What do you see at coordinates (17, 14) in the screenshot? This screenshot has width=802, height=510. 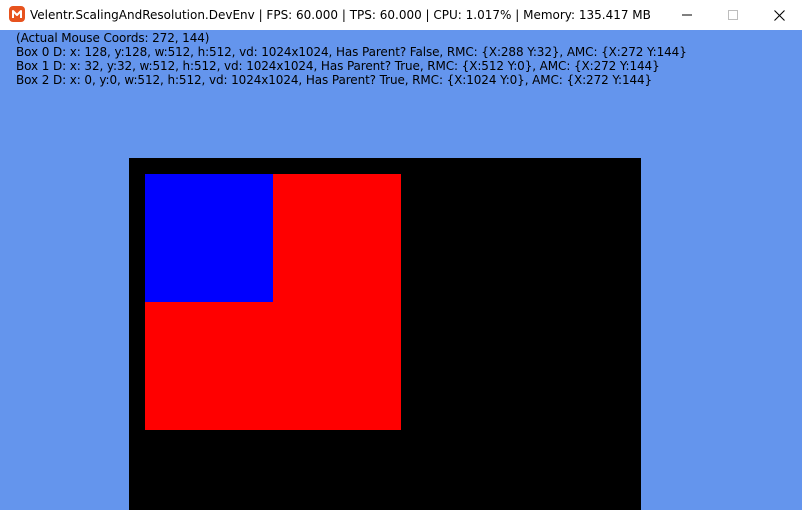 I see `monogame-logo-icon` at bounding box center [17, 14].